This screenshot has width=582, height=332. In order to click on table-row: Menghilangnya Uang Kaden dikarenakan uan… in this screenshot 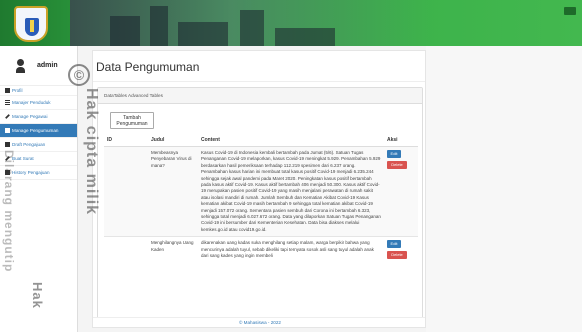, I will do `click(261, 251)`.